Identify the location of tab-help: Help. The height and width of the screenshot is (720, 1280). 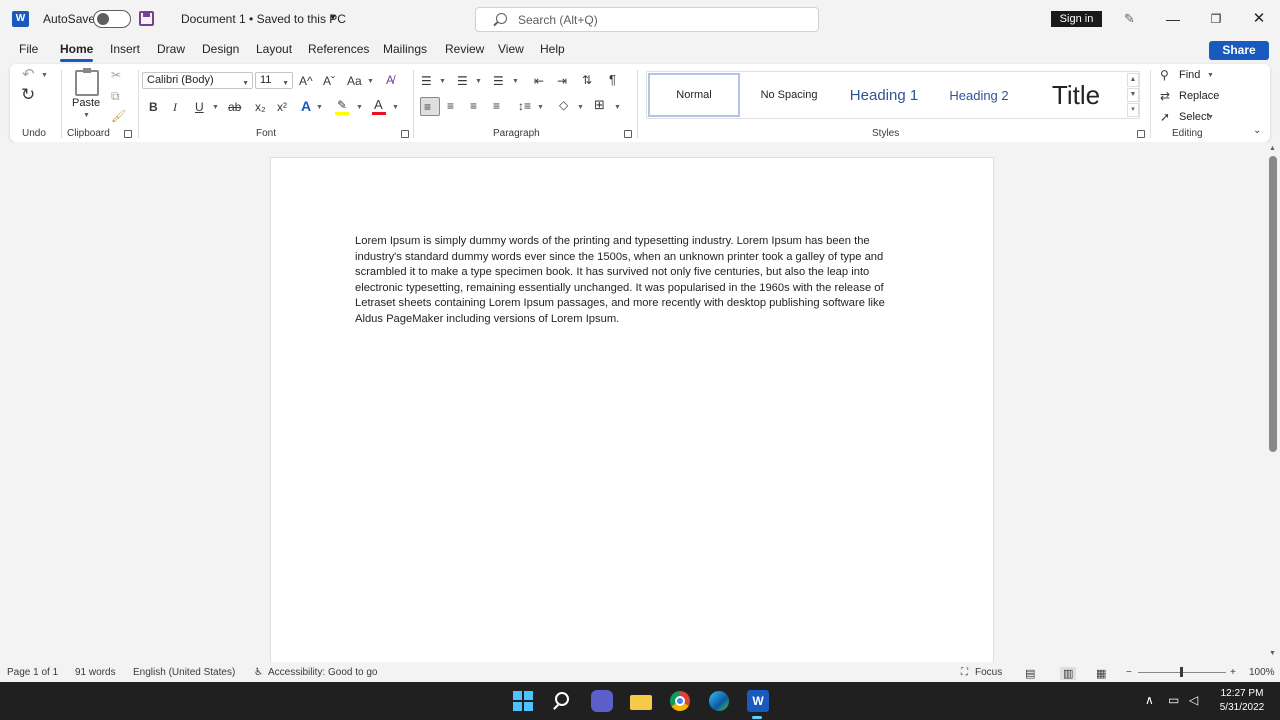
(552, 49).